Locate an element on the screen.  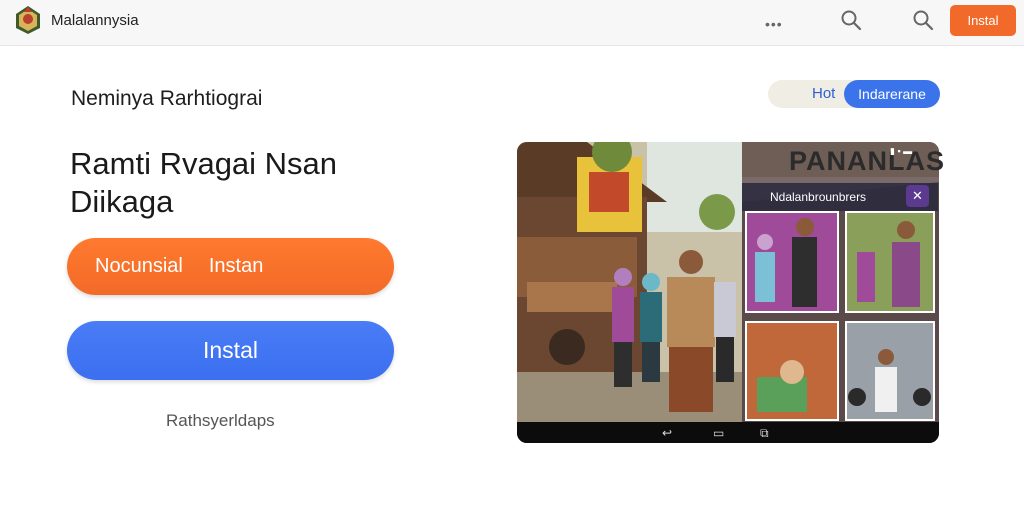
primary-install-button: Nocunsial Instan is located at coordinates (230, 266).